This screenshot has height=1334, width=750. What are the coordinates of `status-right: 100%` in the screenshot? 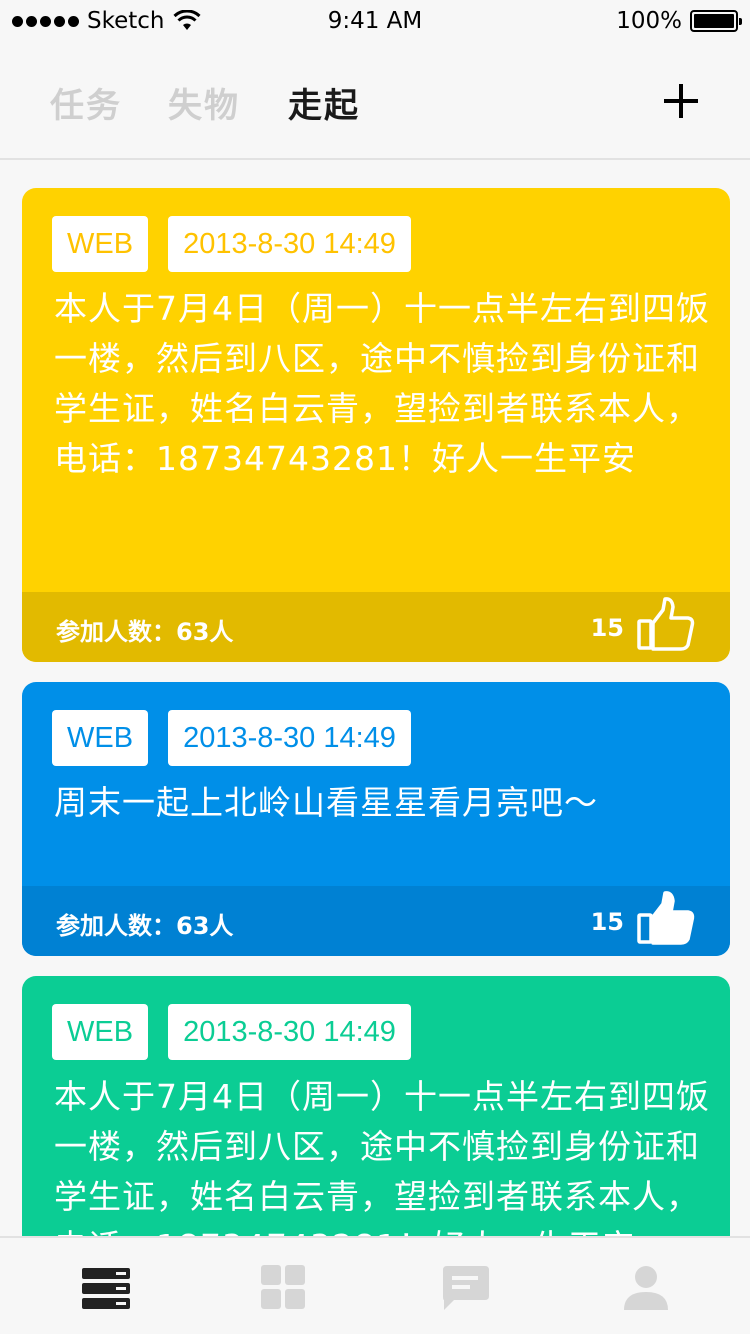 It's located at (679, 21).